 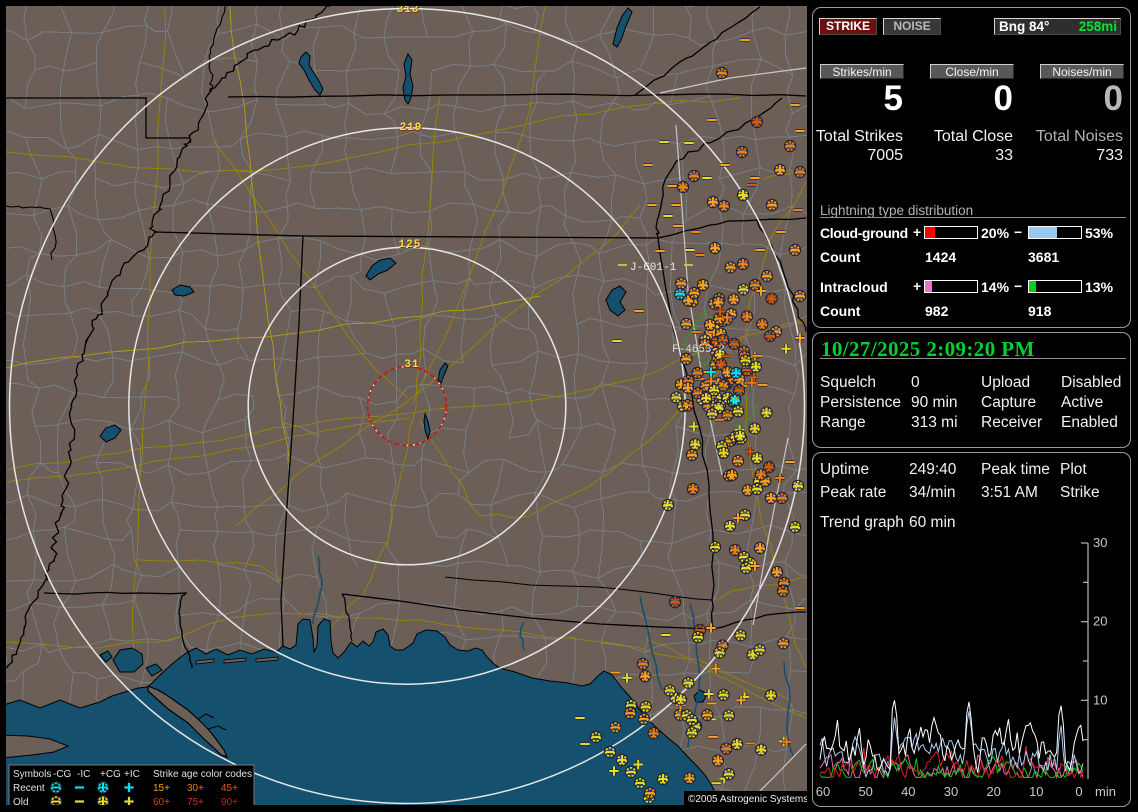 What do you see at coordinates (21, 801) in the screenshot?
I see `svg-text: Old` at bounding box center [21, 801].